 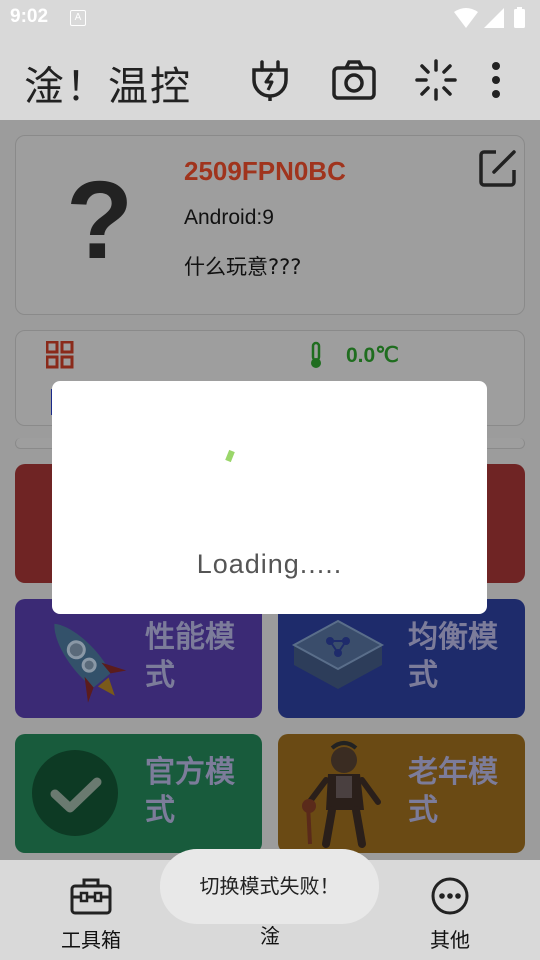 I want to click on plug-icon, so click(x=270, y=80).